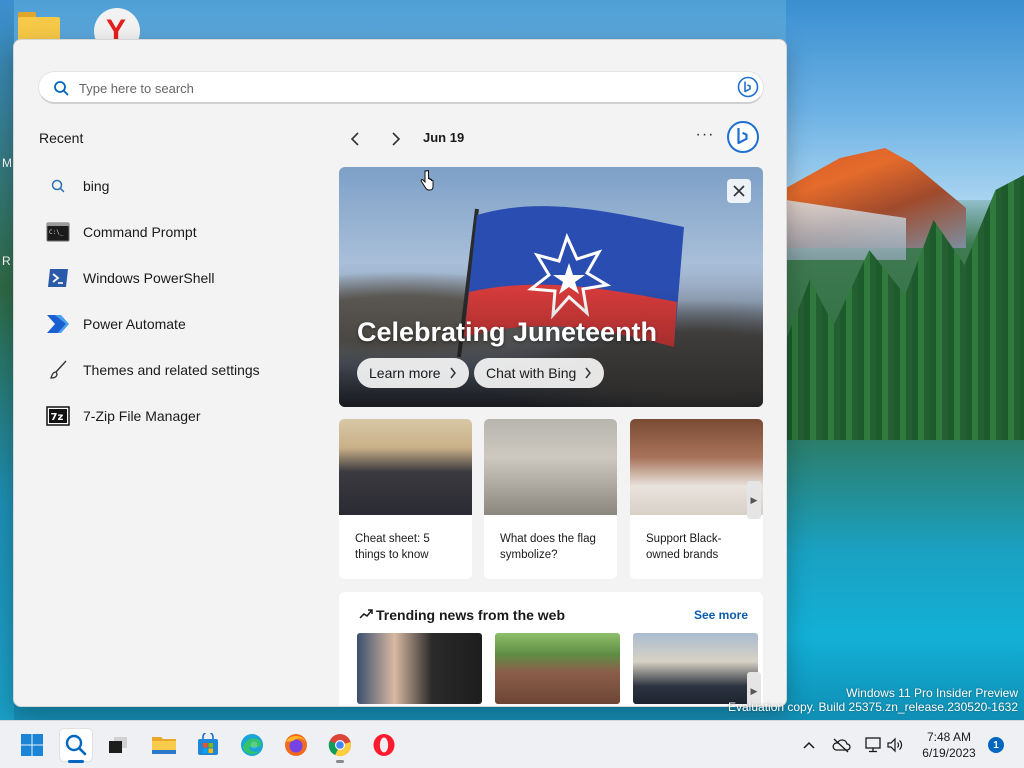  What do you see at coordinates (444, 137) in the screenshot?
I see `highlights-date: Jun 19` at bounding box center [444, 137].